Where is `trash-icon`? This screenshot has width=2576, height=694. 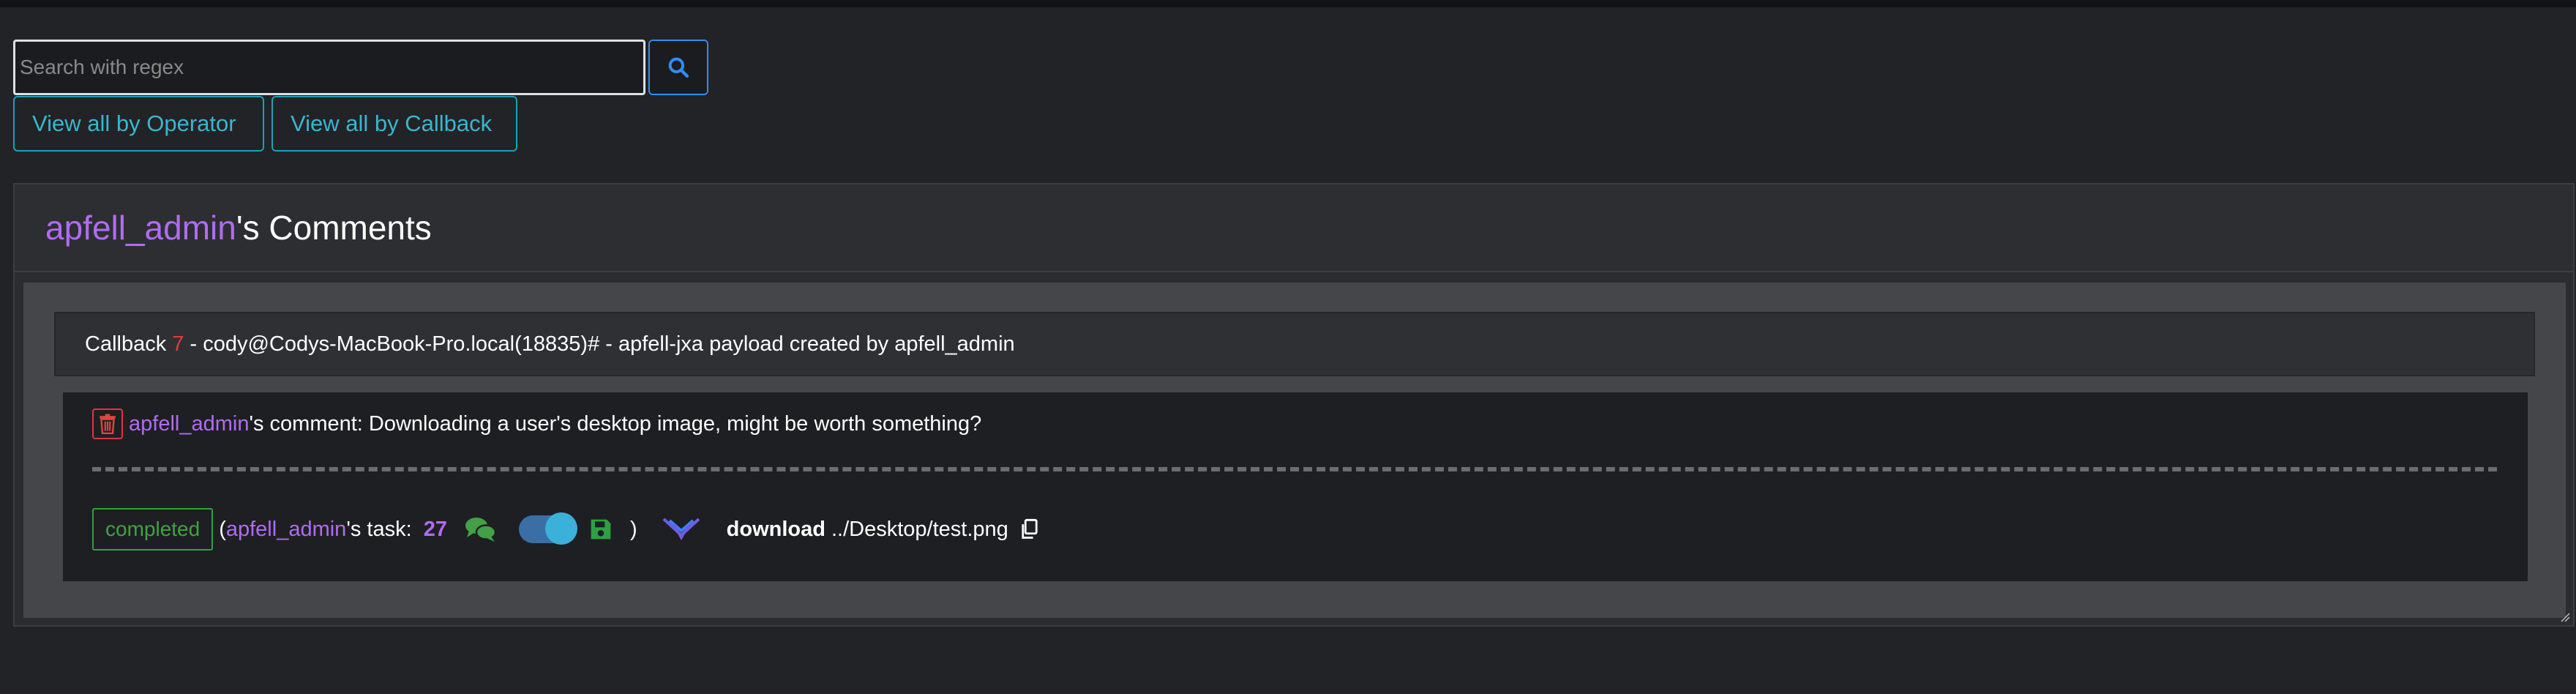
trash-icon is located at coordinates (108, 424).